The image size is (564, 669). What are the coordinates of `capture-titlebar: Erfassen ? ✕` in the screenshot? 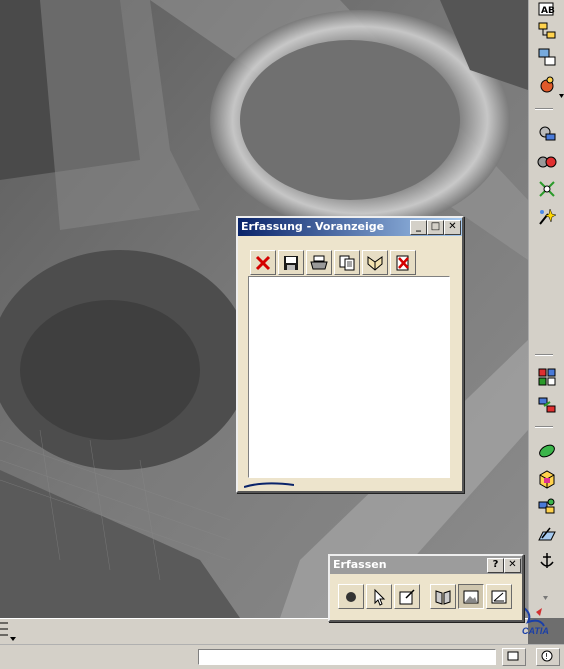 It's located at (426, 565).